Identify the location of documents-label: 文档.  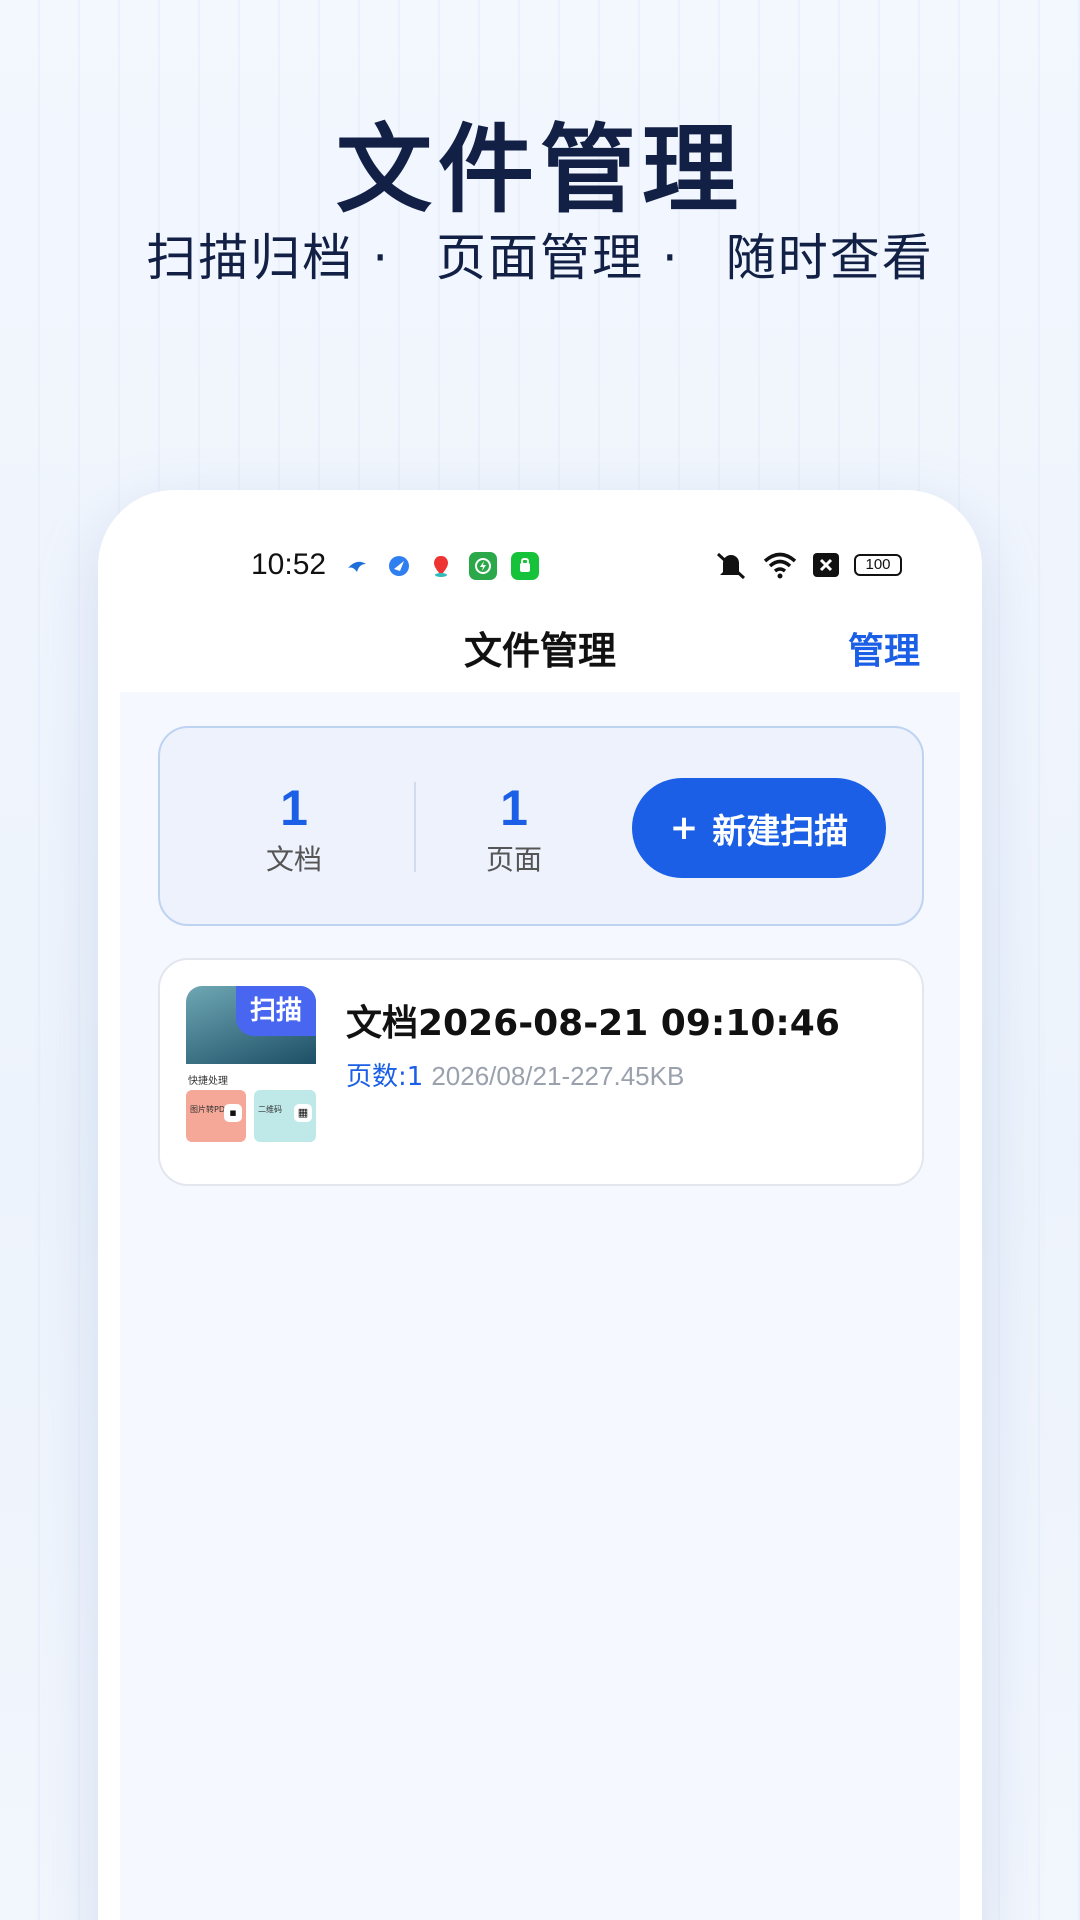
(293, 859).